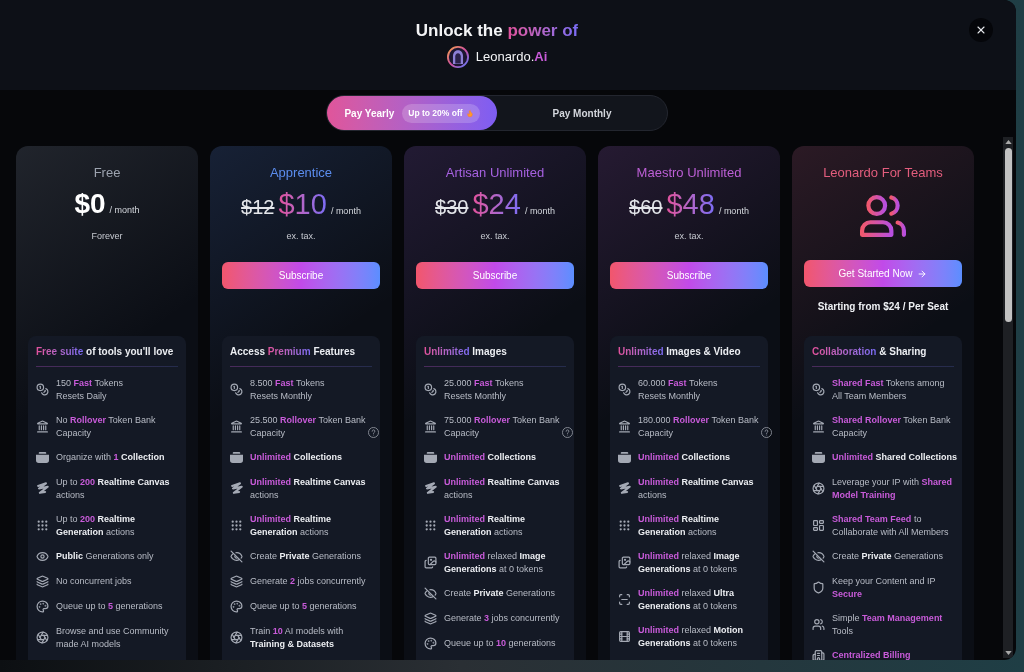  What do you see at coordinates (1008, 235) in the screenshot?
I see `scrollbar-thumb` at bounding box center [1008, 235].